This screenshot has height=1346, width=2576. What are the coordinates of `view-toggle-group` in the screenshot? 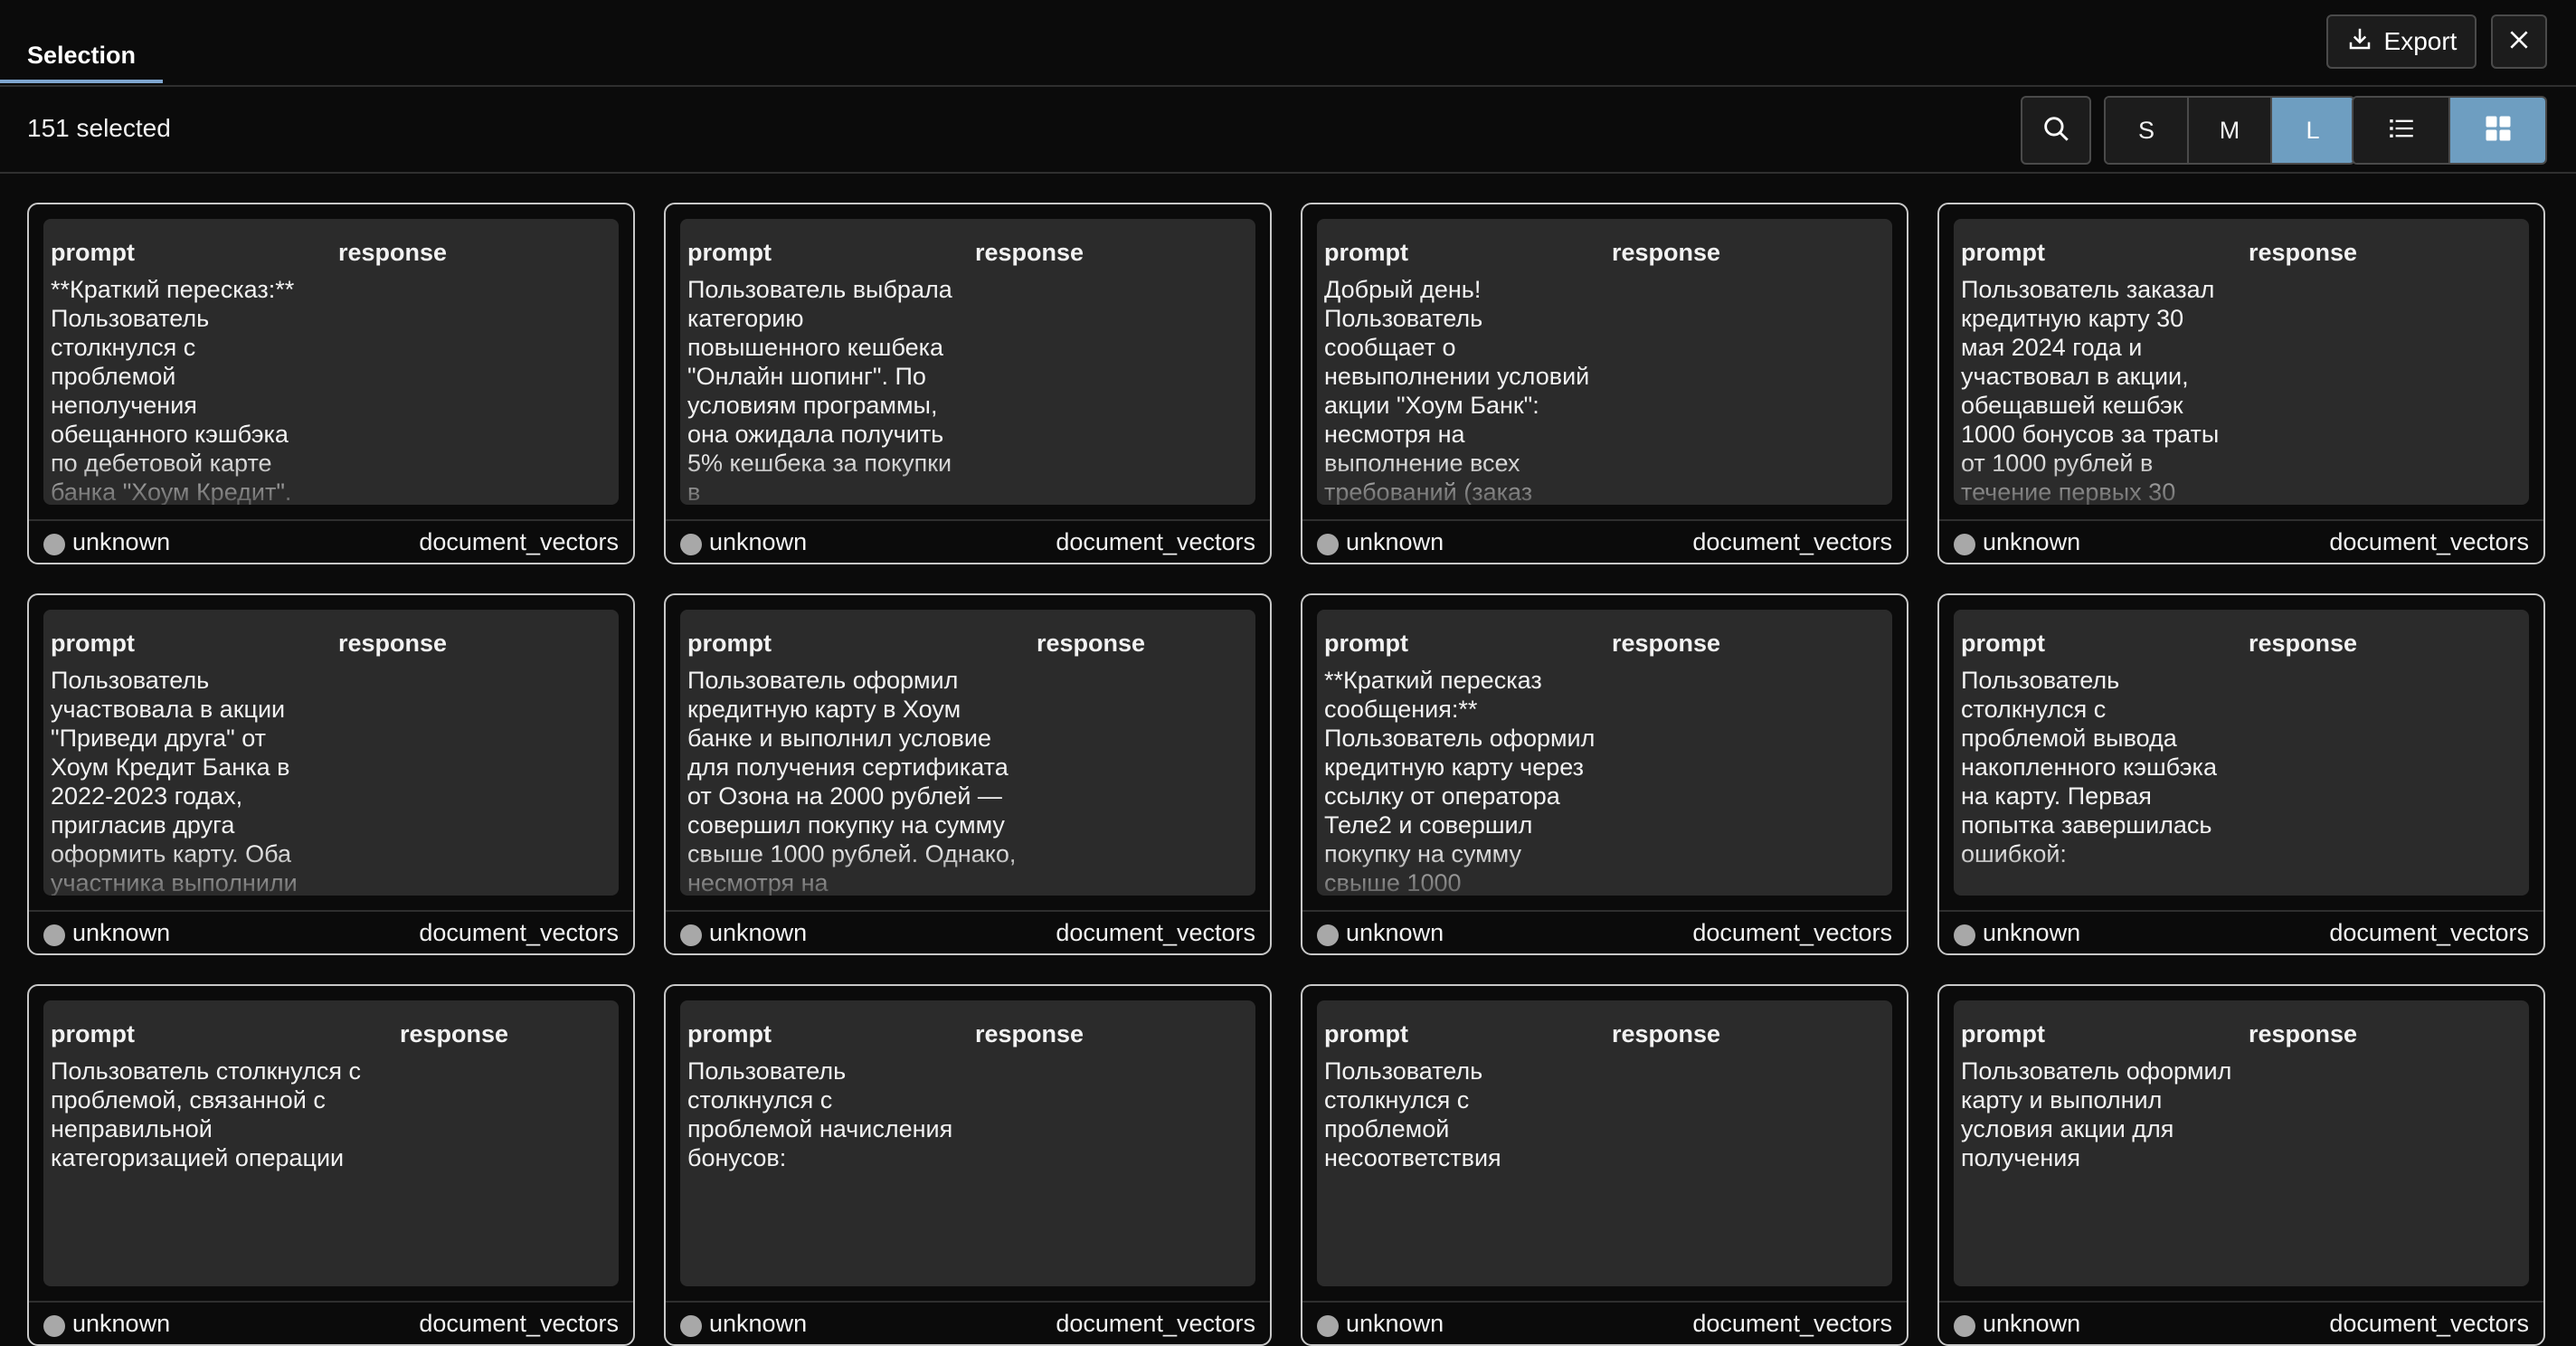 It's located at (2449, 130).